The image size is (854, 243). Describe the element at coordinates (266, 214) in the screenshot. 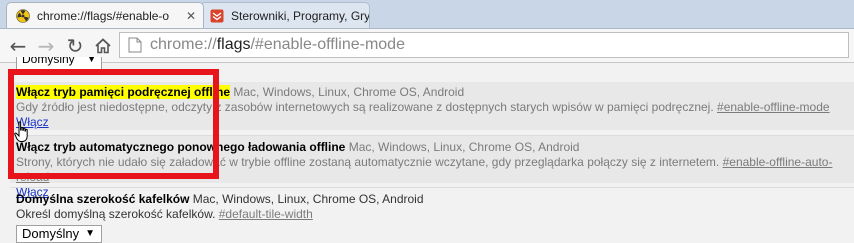

I see `experiment-hash-link: #default-tile-width` at that location.